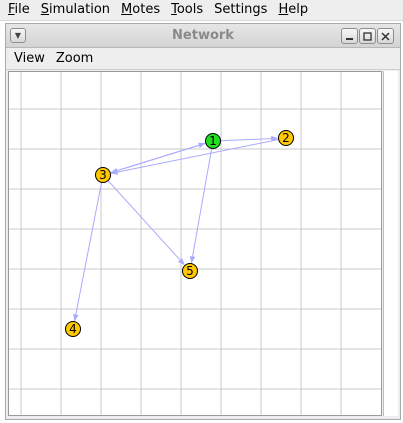 This screenshot has height=423, width=403. I want to click on mote-id-label: 4, so click(73, 329).